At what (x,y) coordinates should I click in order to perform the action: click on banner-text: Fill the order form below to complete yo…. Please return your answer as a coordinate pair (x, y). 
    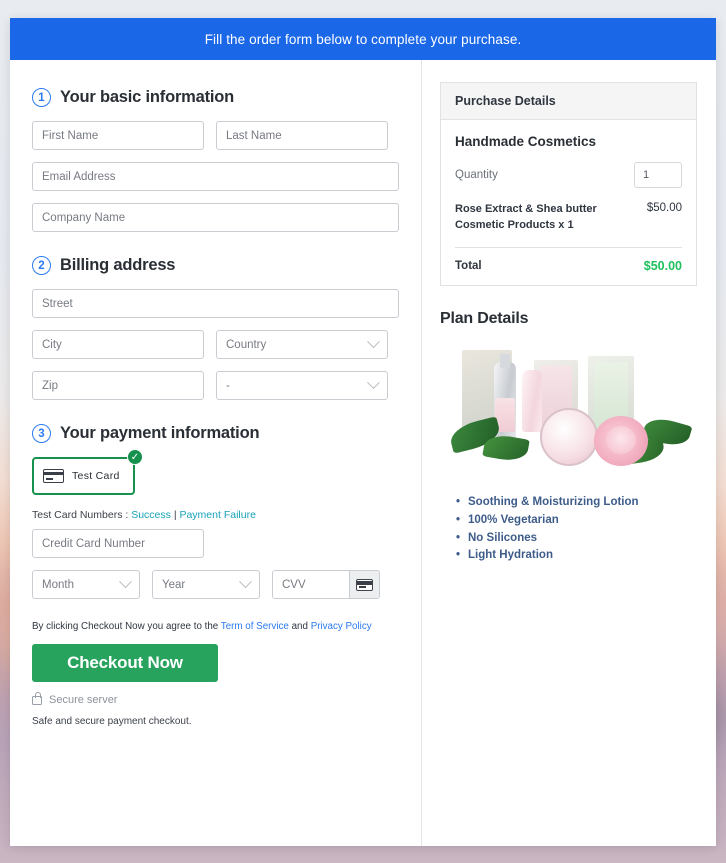
    Looking at the image, I should click on (363, 39).